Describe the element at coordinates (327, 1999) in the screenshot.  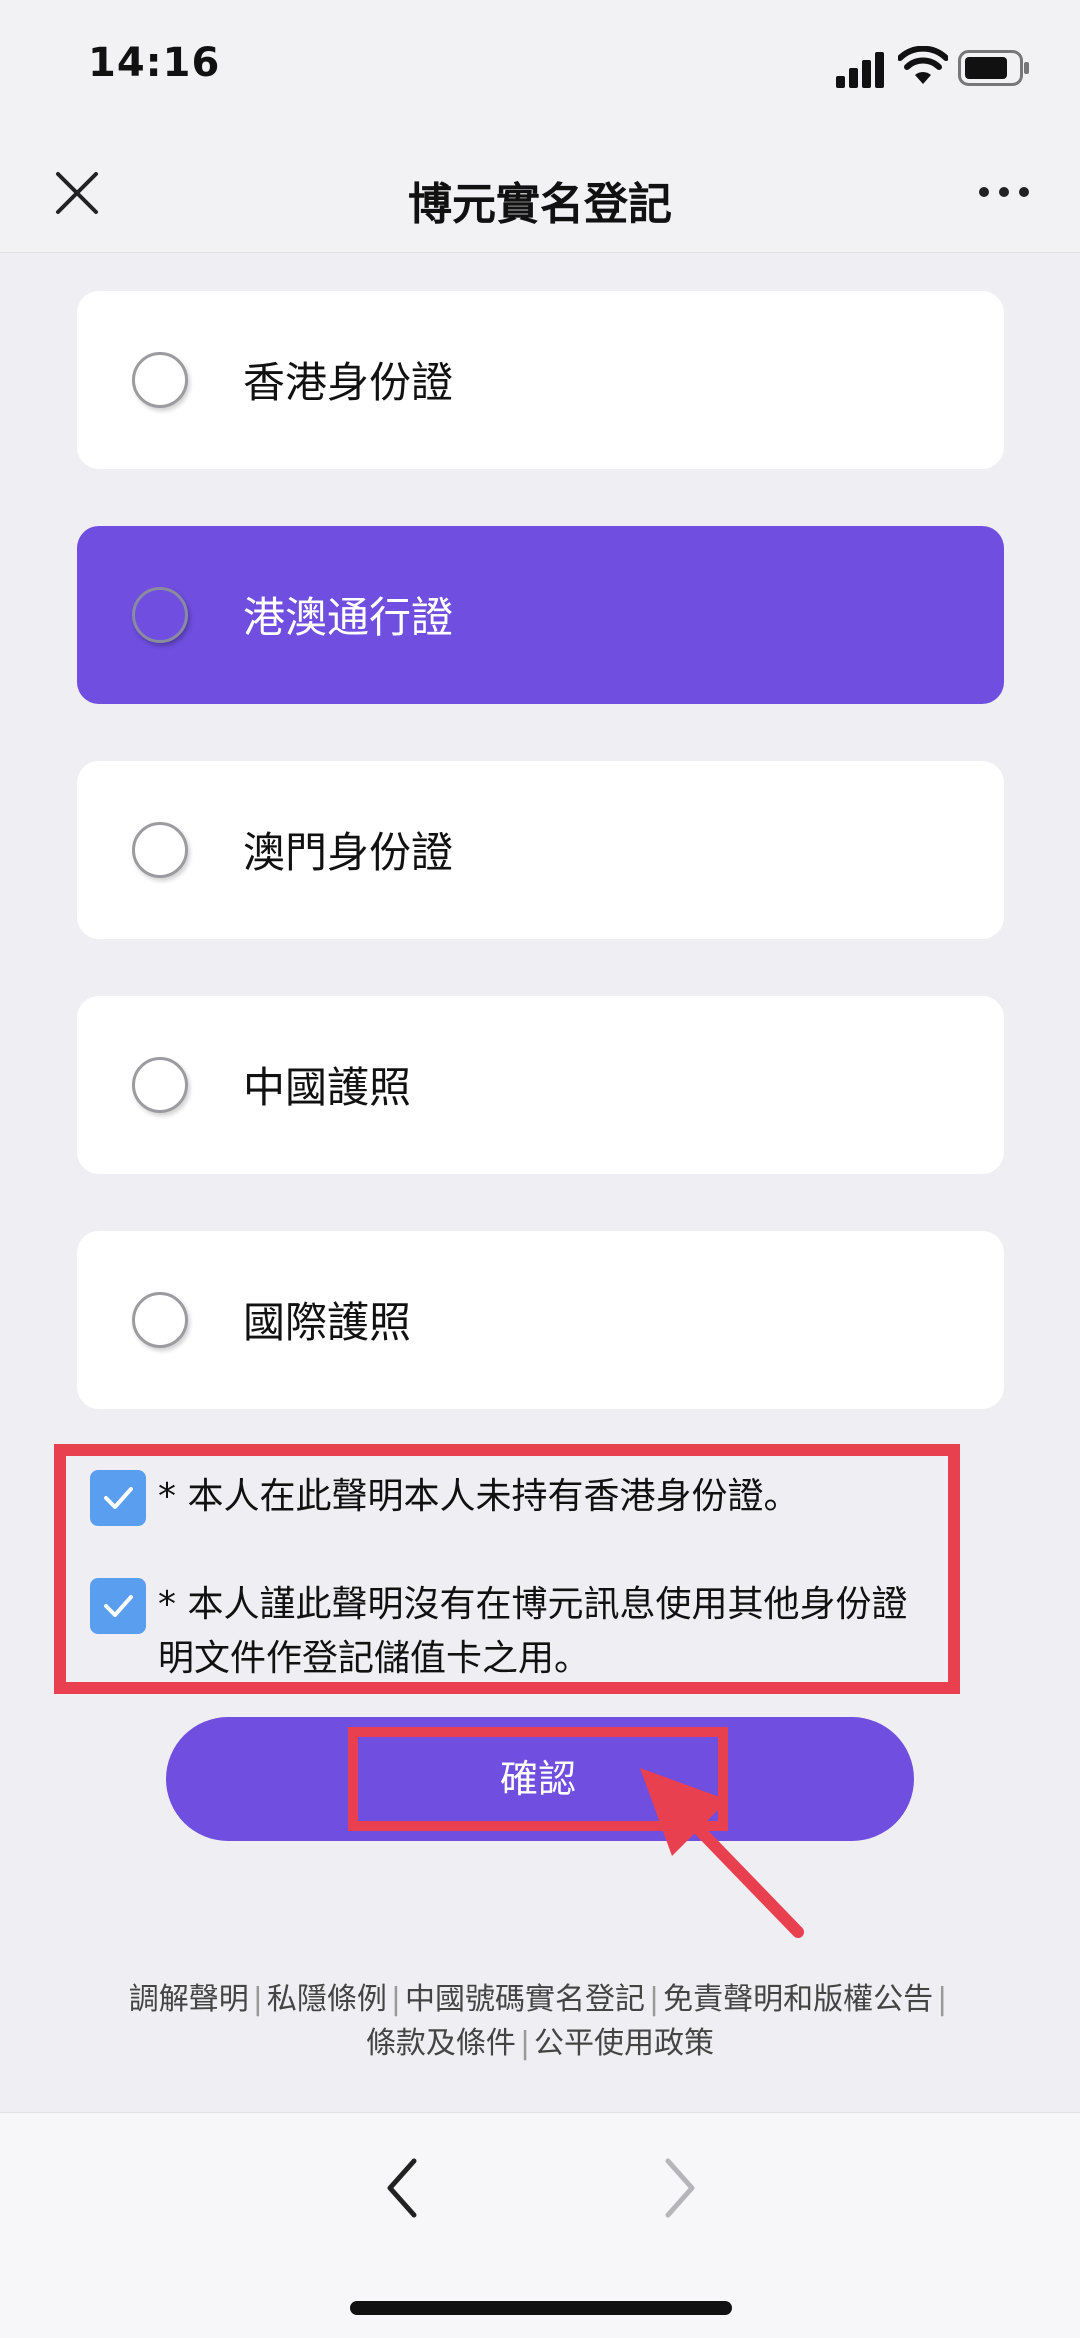
I see `footer-link-privacy: 私隱條例` at that location.